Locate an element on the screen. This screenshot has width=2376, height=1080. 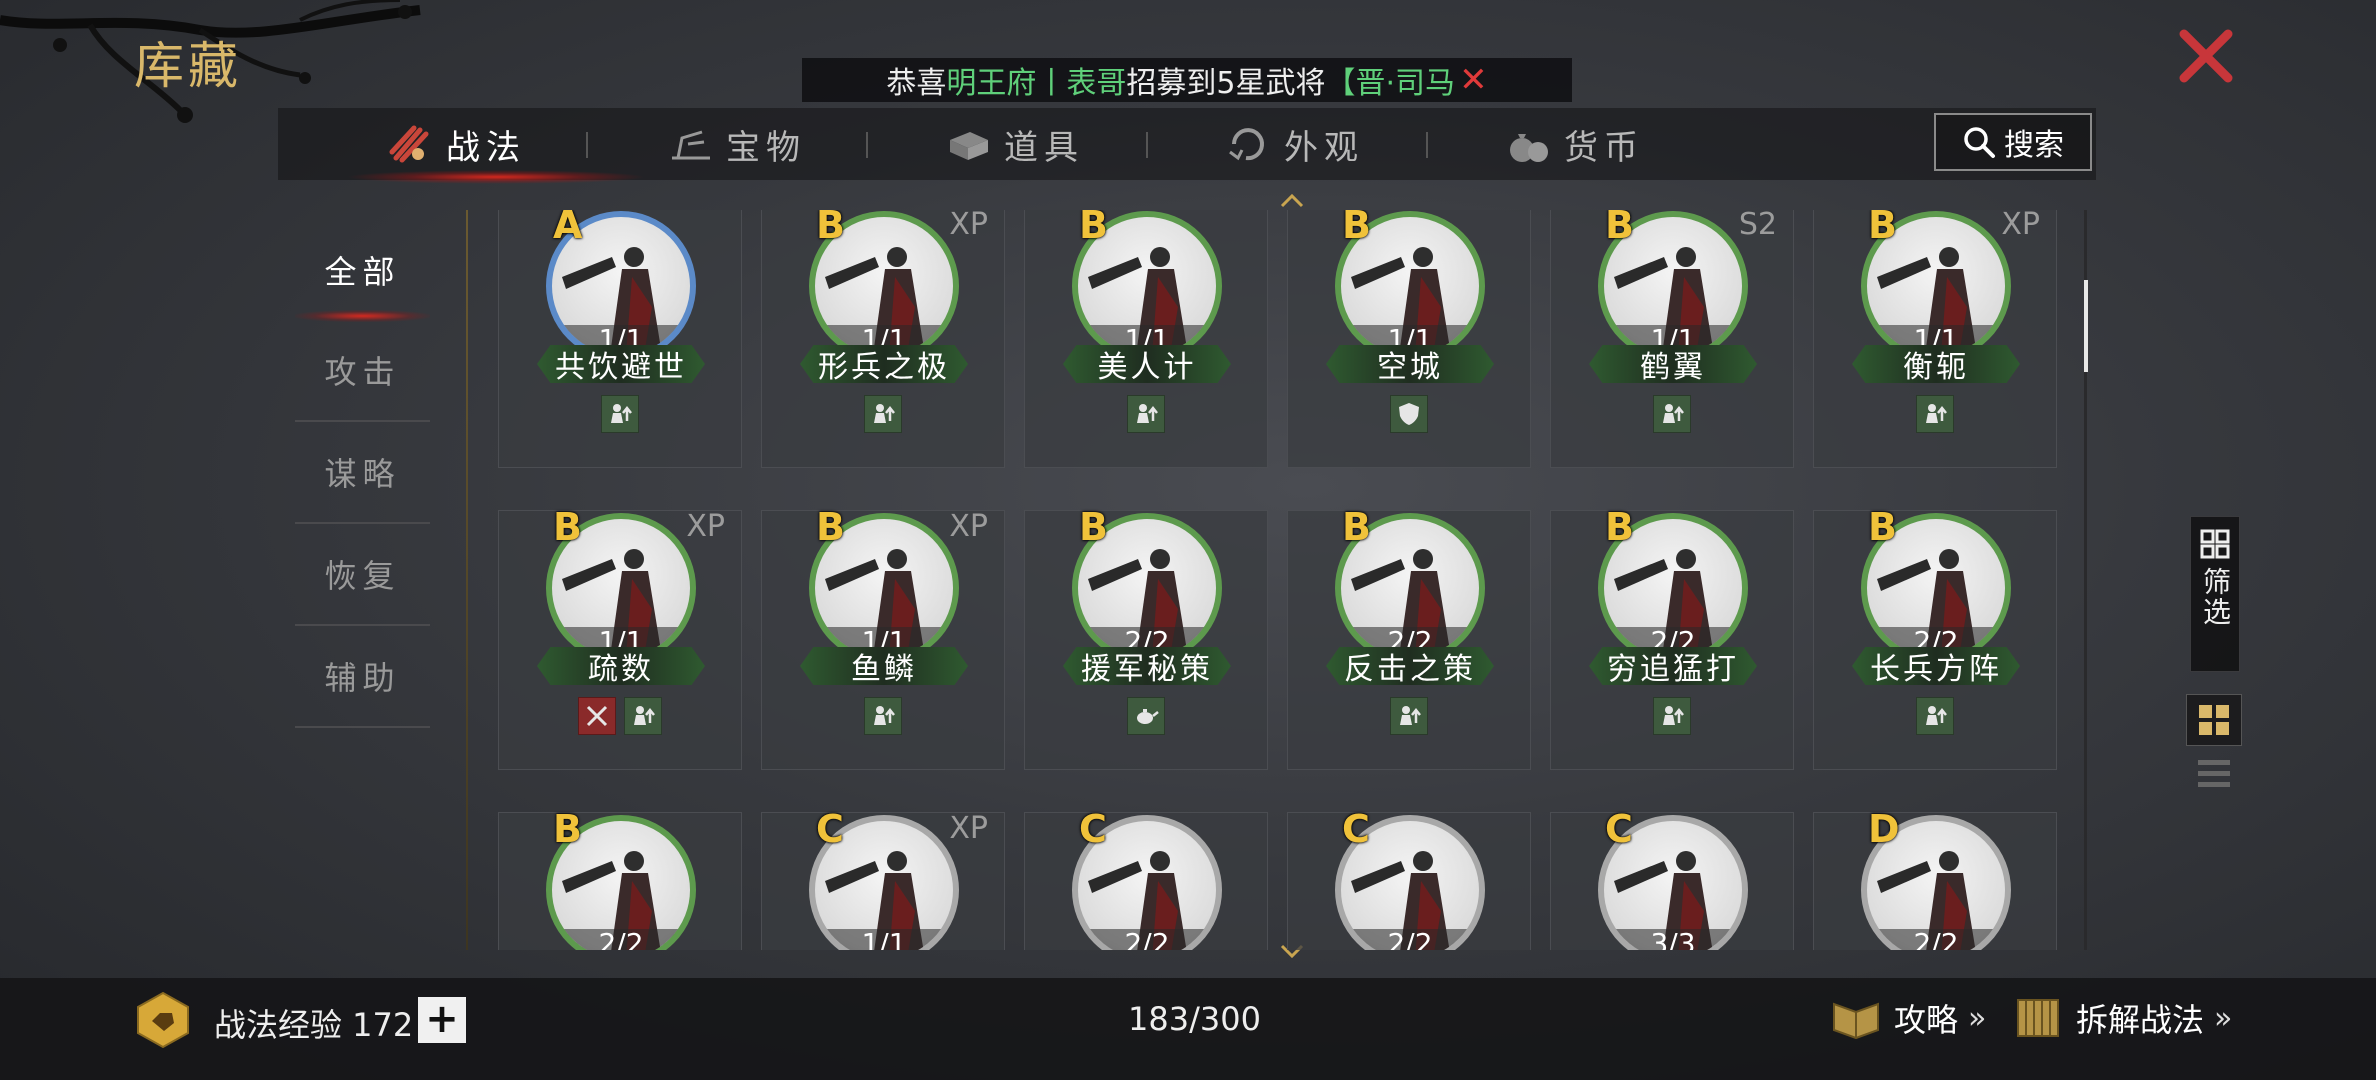
tab-label: 战法 is located at coordinates (486, 147).